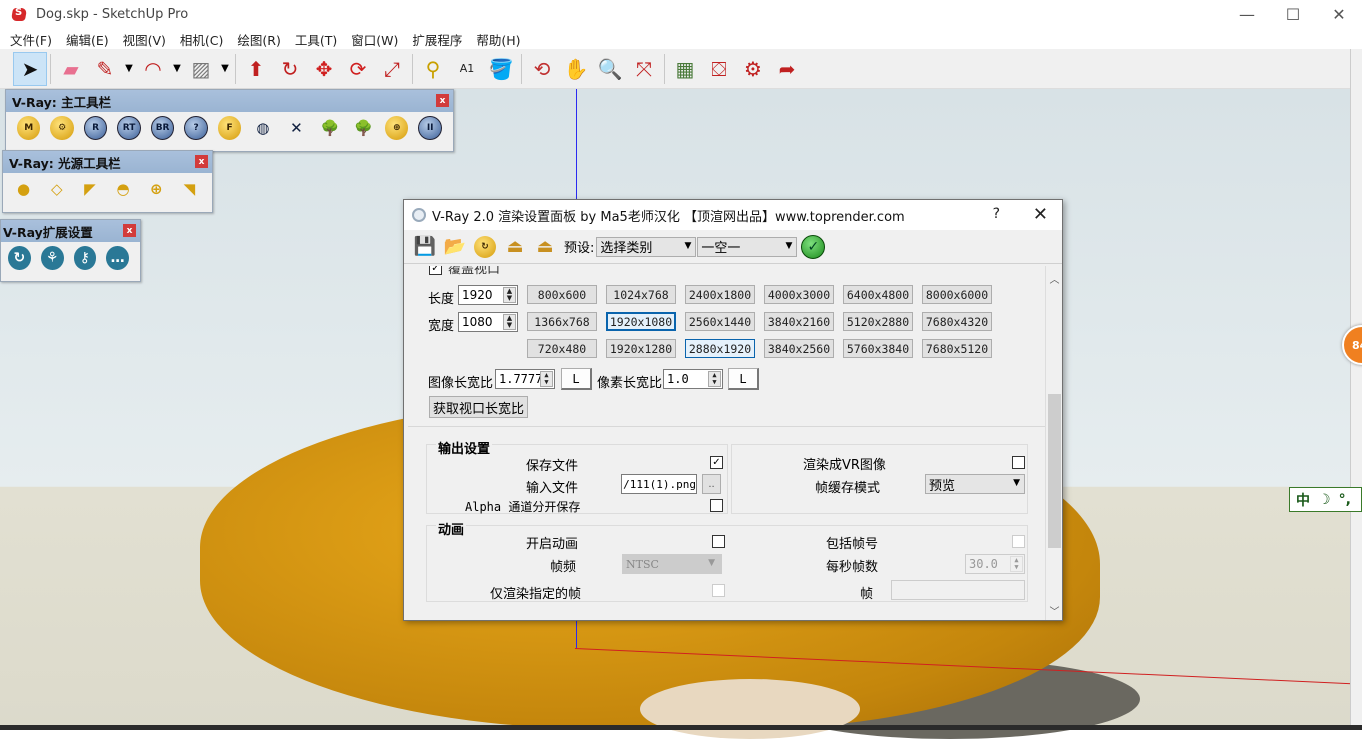 The height and width of the screenshot is (739, 1362). Describe the element at coordinates (455, 247) in the screenshot. I see `open-folder-icon: 📂` at that location.